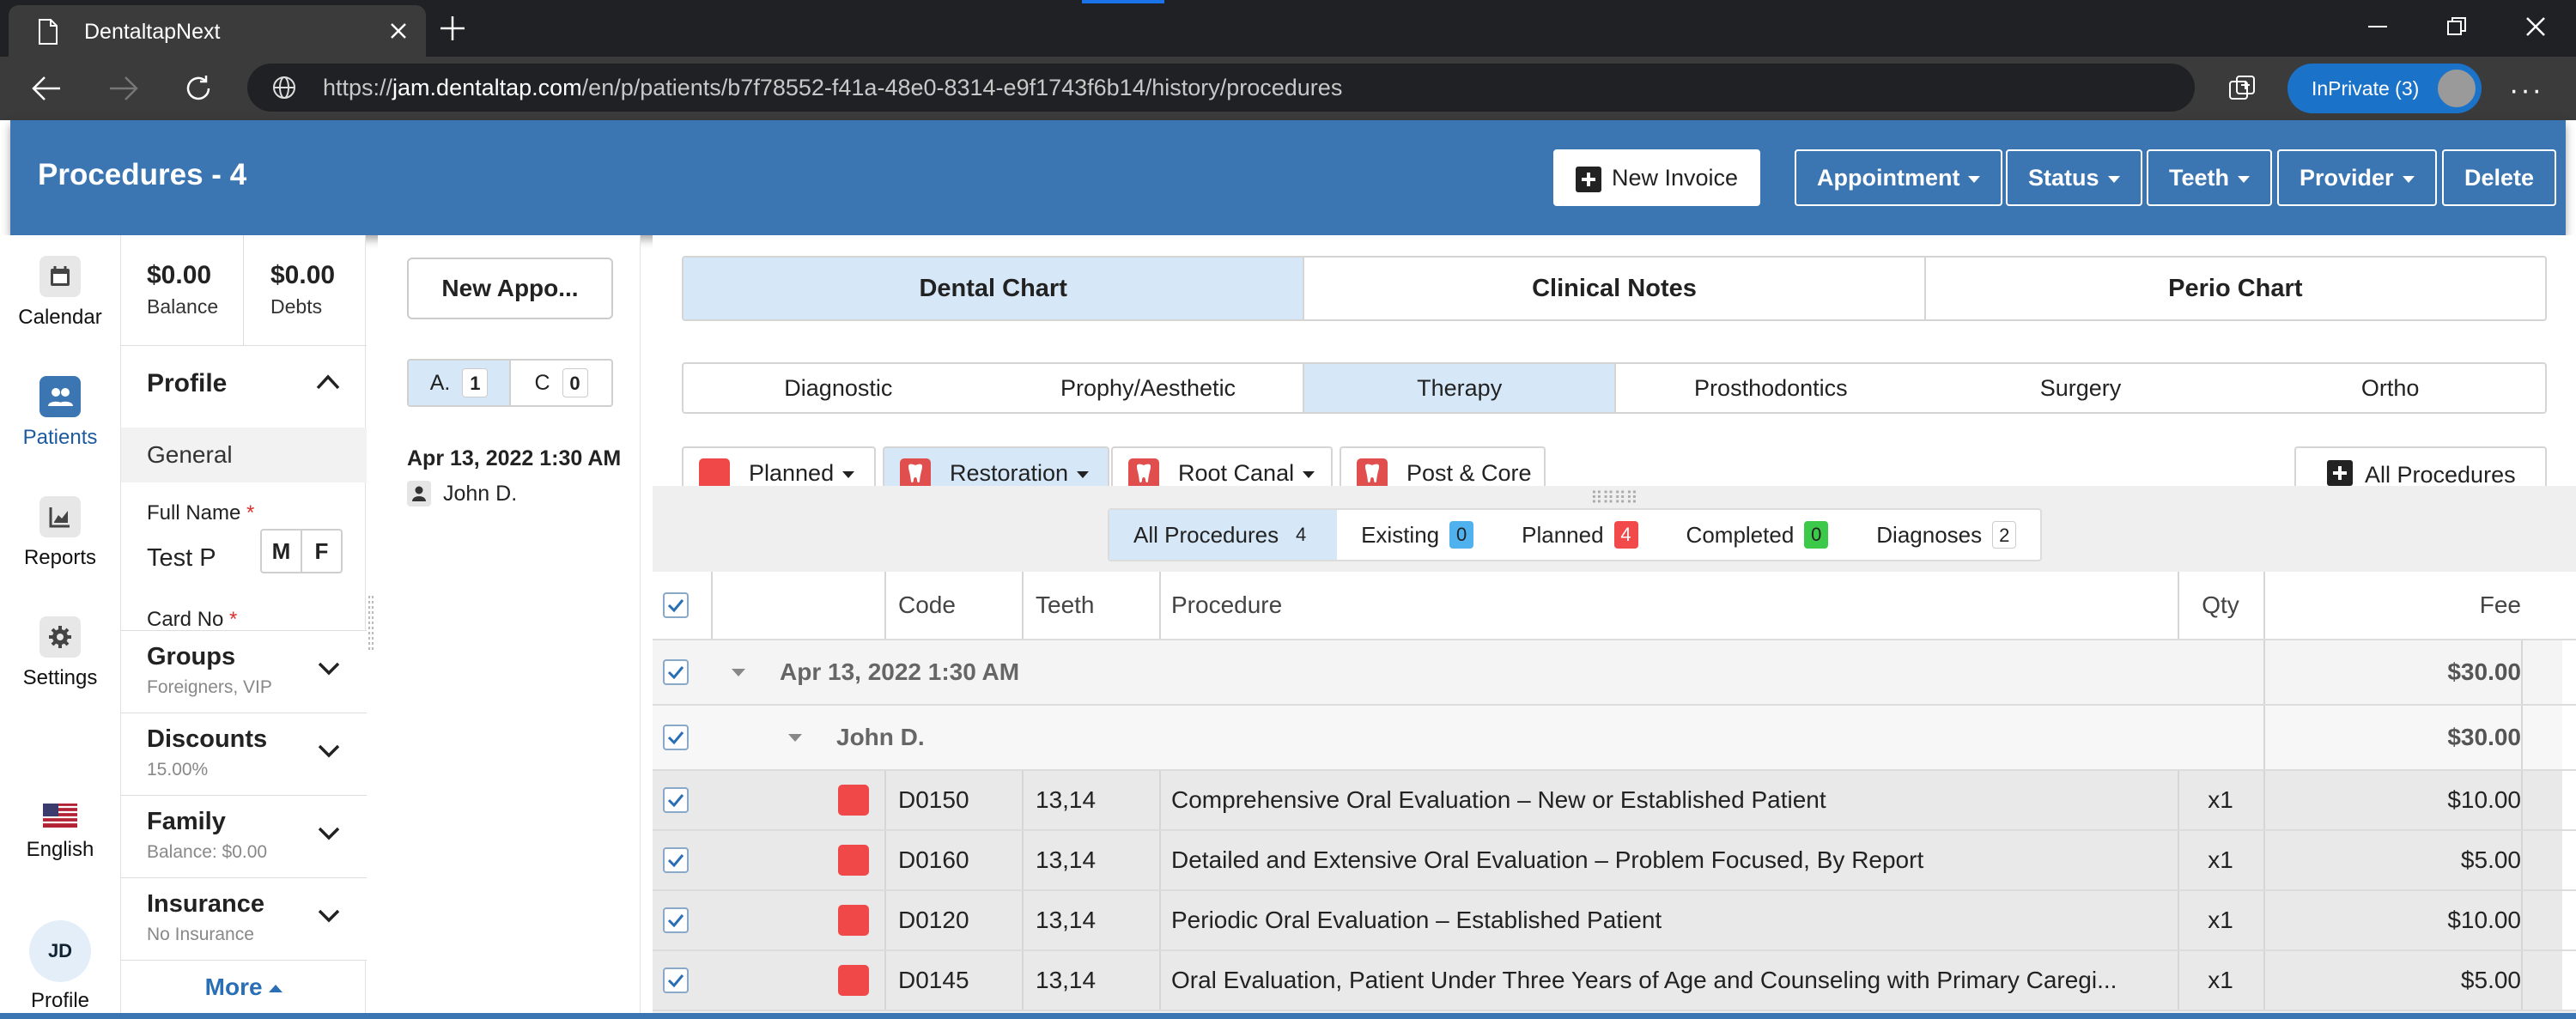  Describe the element at coordinates (194, 513) in the screenshot. I see `full-name-label-text: Full Name` at that location.